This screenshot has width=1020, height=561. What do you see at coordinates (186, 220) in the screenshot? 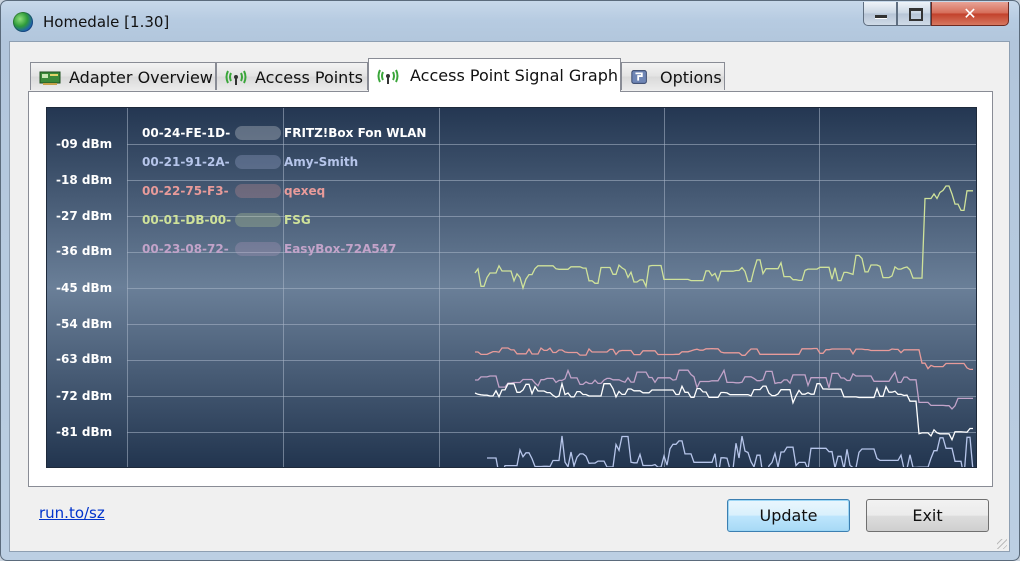
I see `legend-mac-prefix: 00-01-DB-00-` at bounding box center [186, 220].